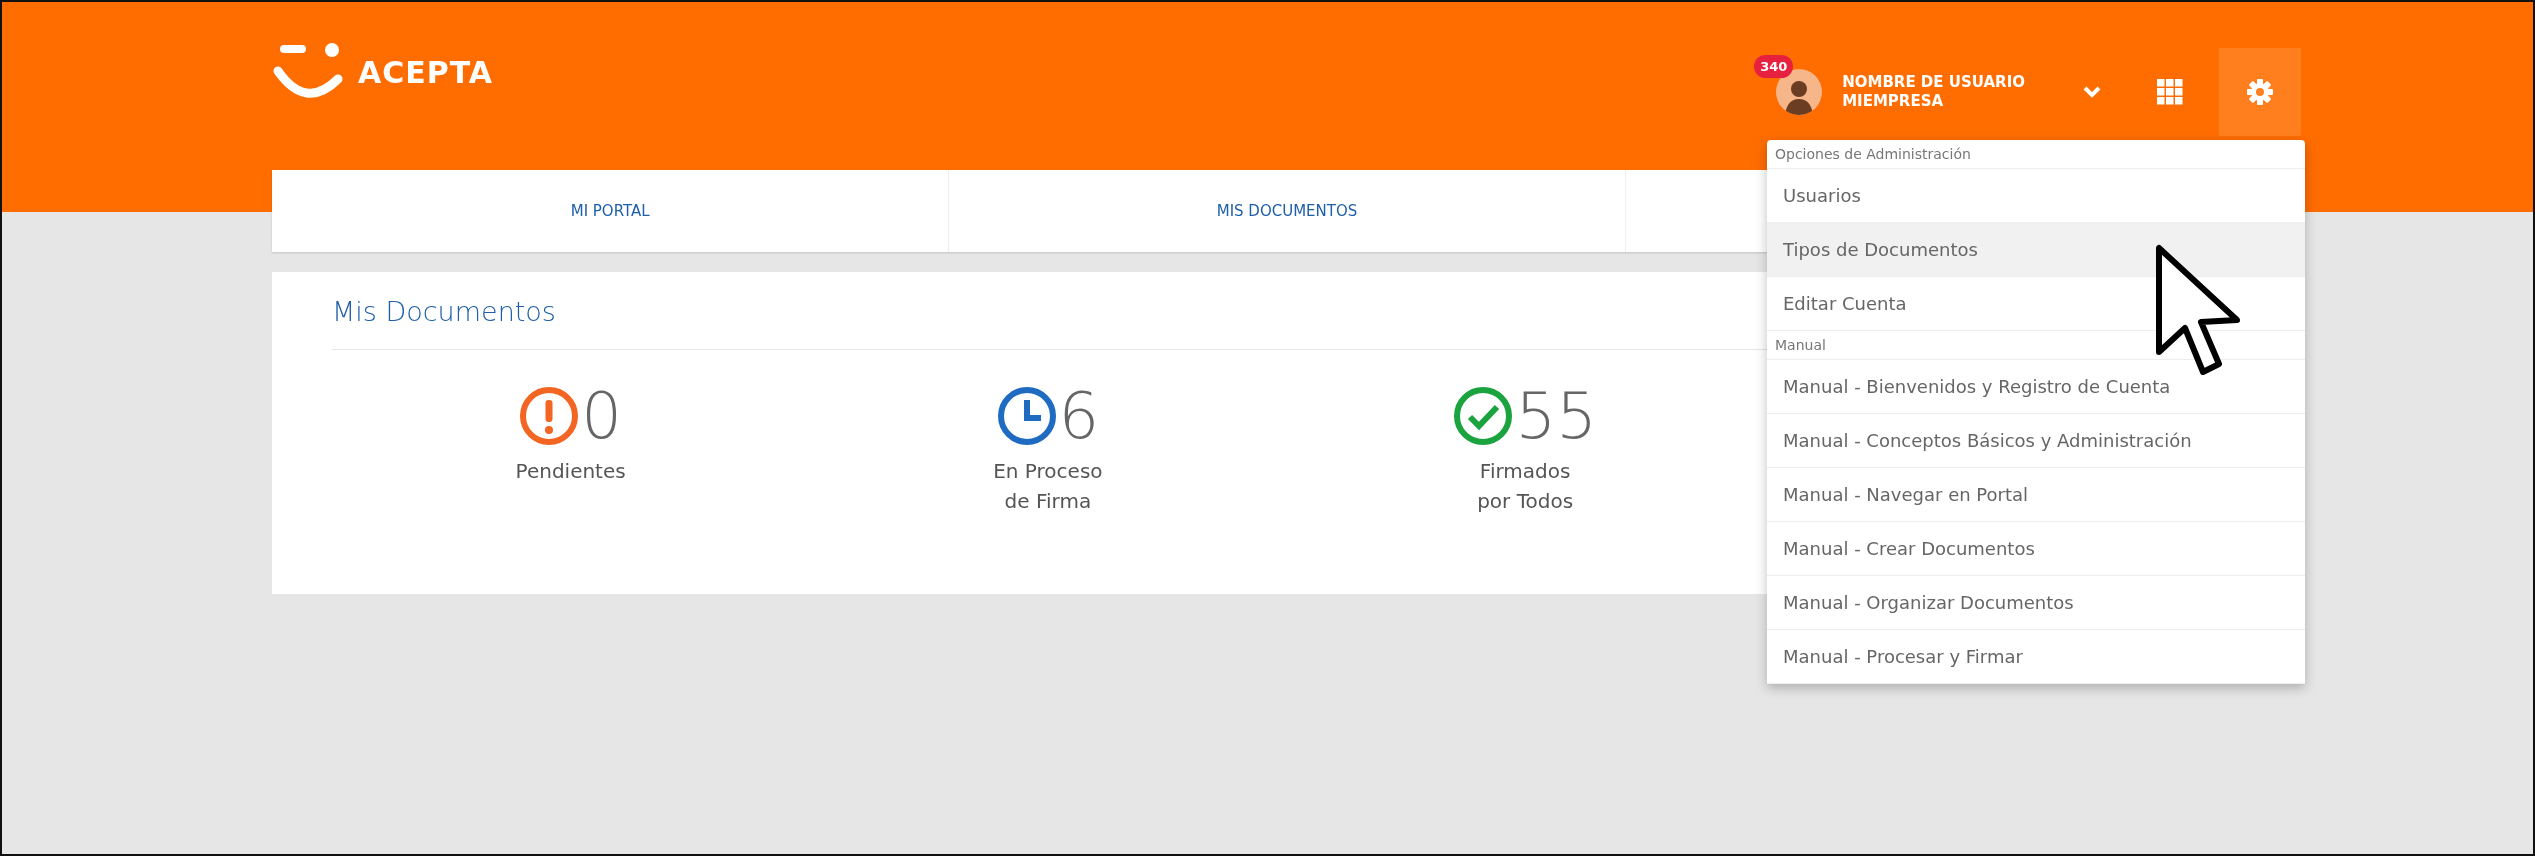  What do you see at coordinates (1556, 416) in the screenshot?
I see `stat-count: 55` at bounding box center [1556, 416].